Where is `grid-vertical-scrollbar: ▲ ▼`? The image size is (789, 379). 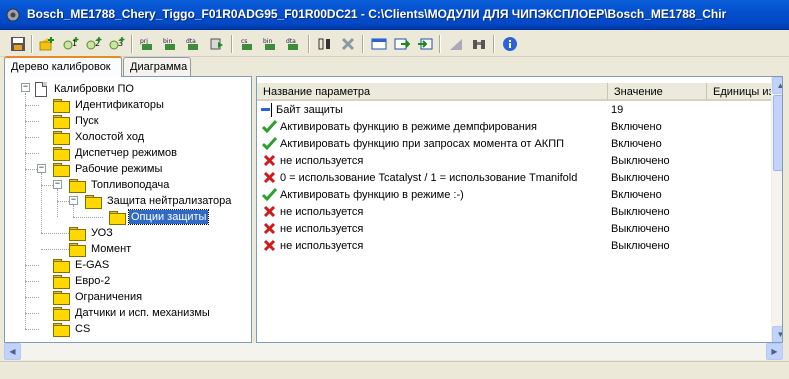 grid-vertical-scrollbar: ▲ ▼ is located at coordinates (776, 209).